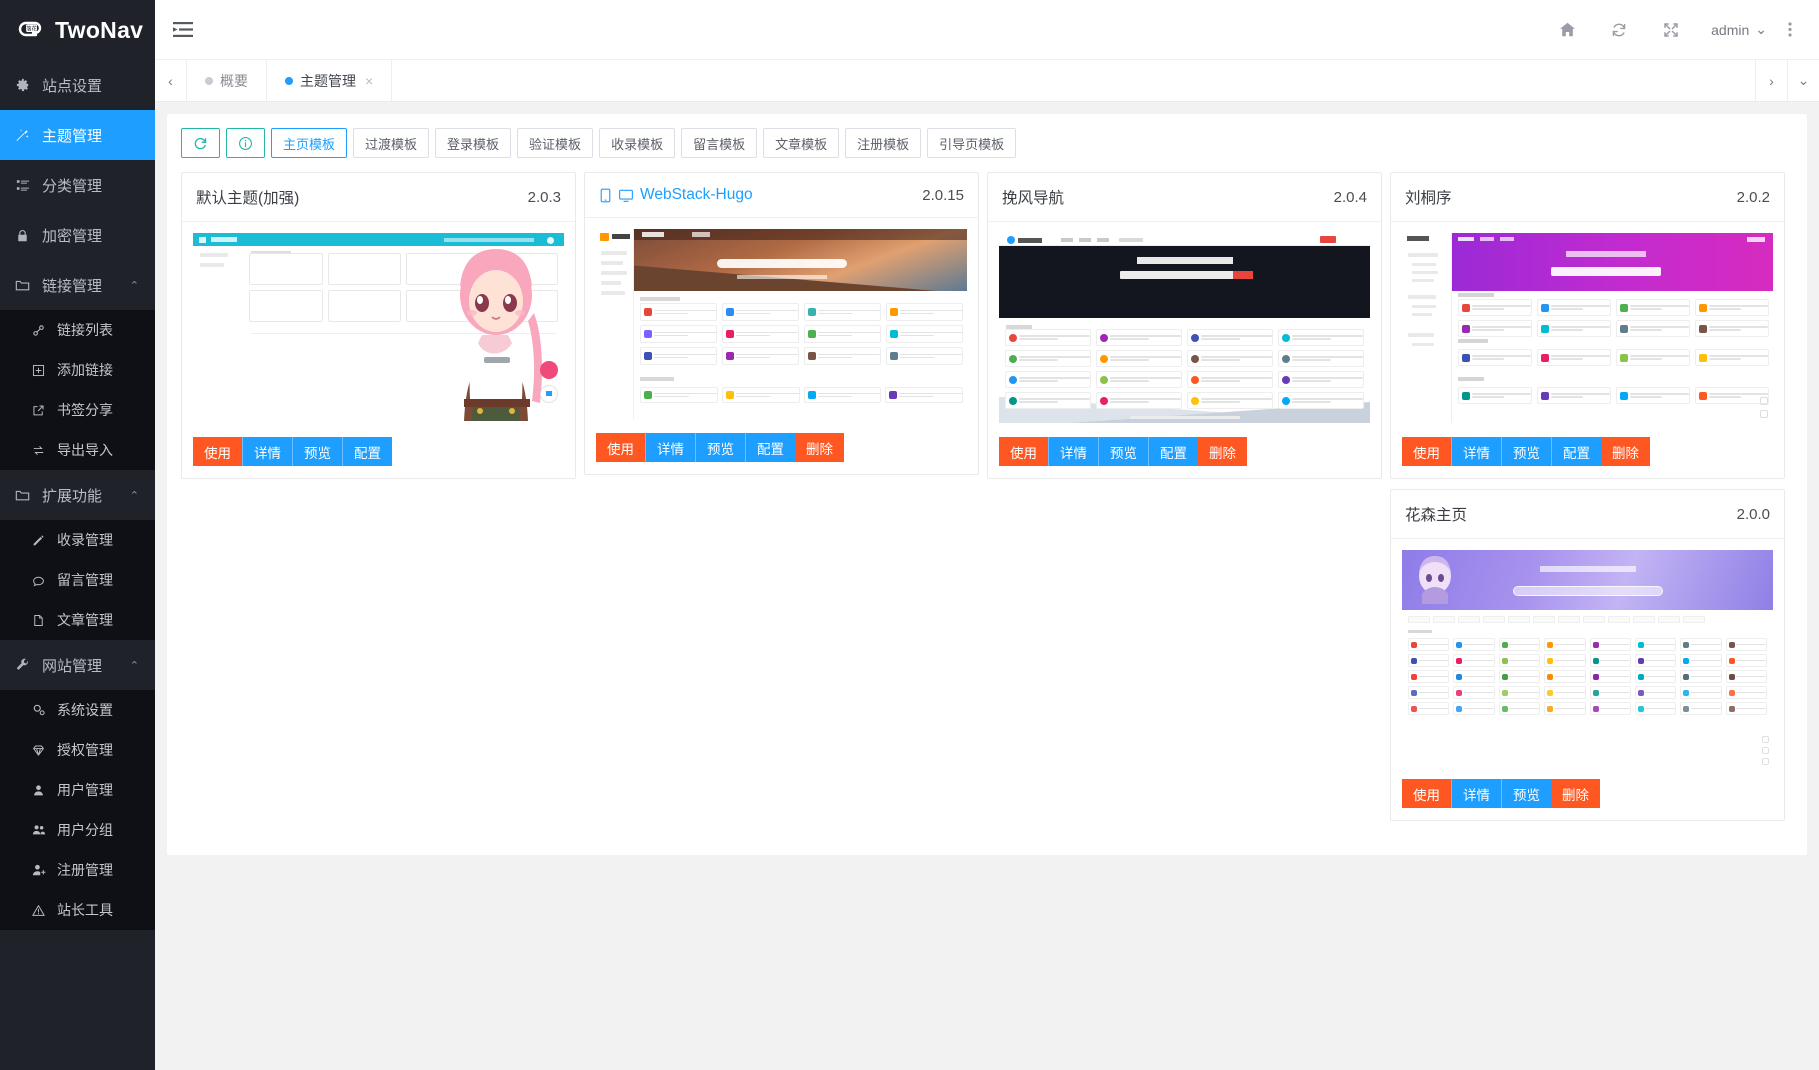  What do you see at coordinates (38, 580) in the screenshot?
I see `comment-icon` at bounding box center [38, 580].